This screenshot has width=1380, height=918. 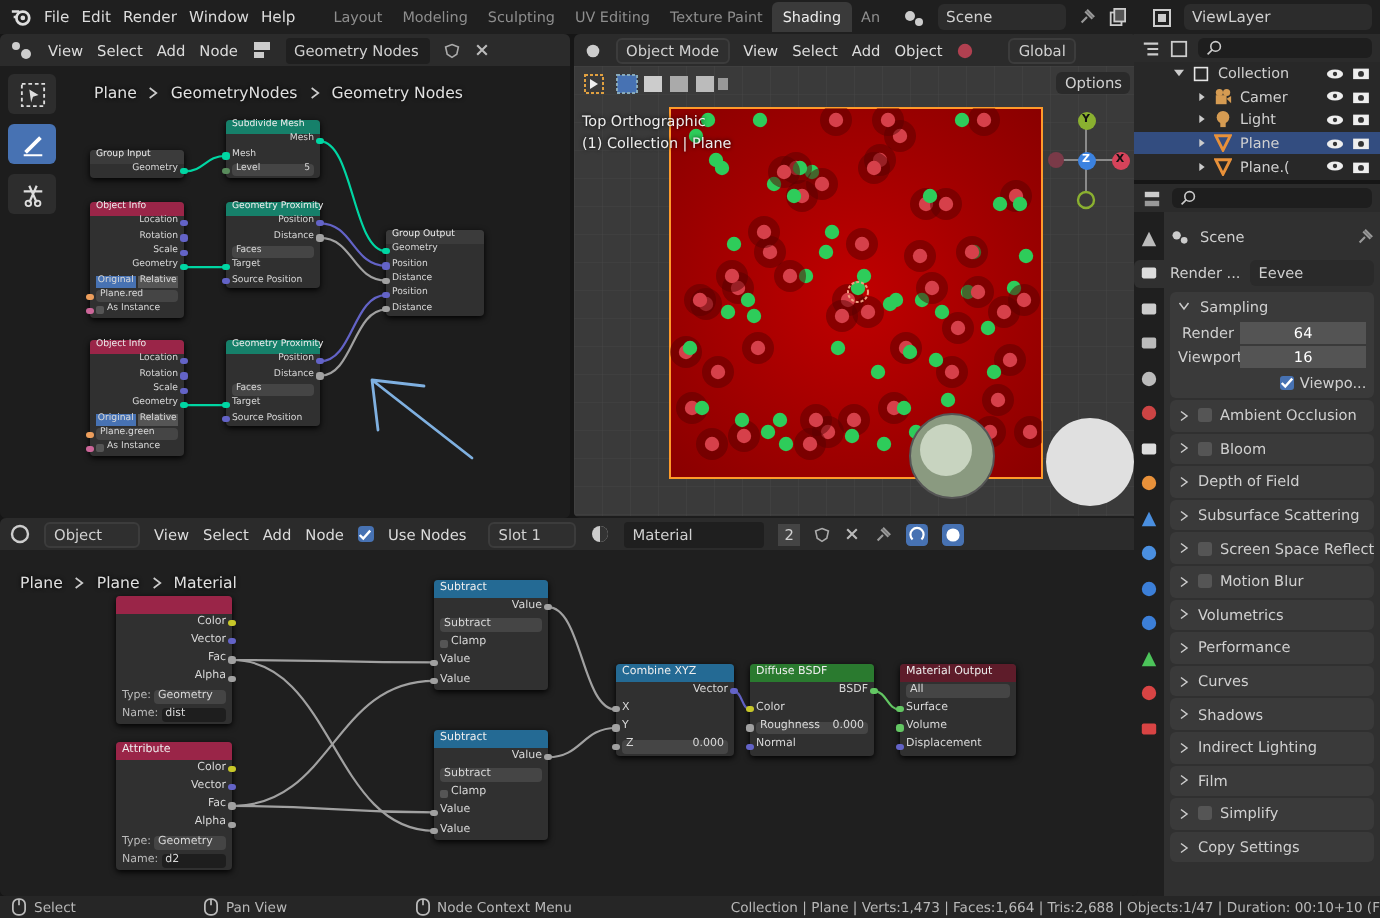 I want to click on editor-type-icon, so click(x=1152, y=198).